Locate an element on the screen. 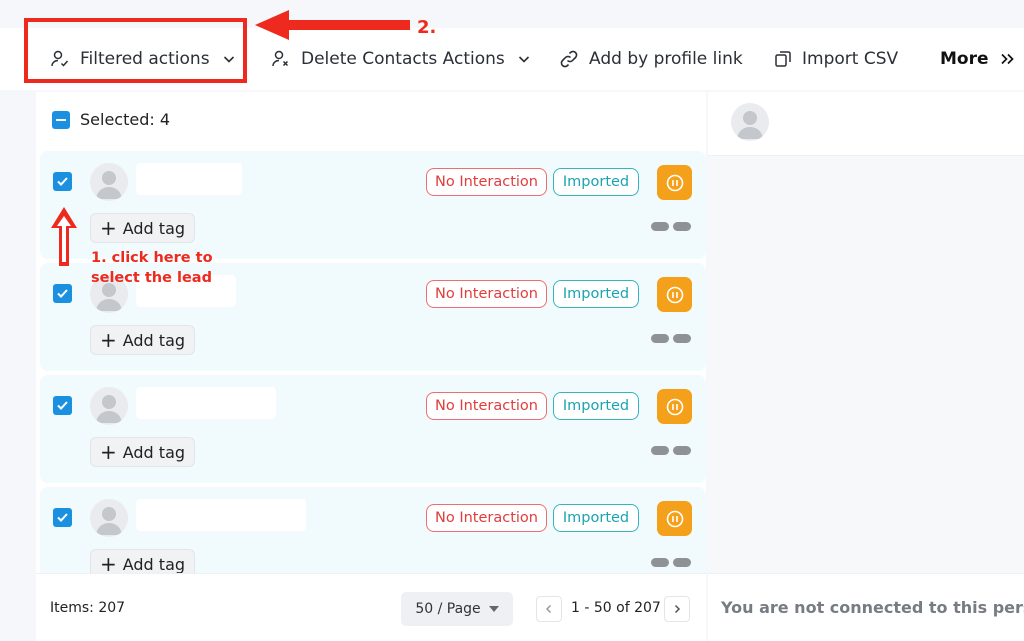 The image size is (1024, 641). chevron-left-icon is located at coordinates (548, 609).